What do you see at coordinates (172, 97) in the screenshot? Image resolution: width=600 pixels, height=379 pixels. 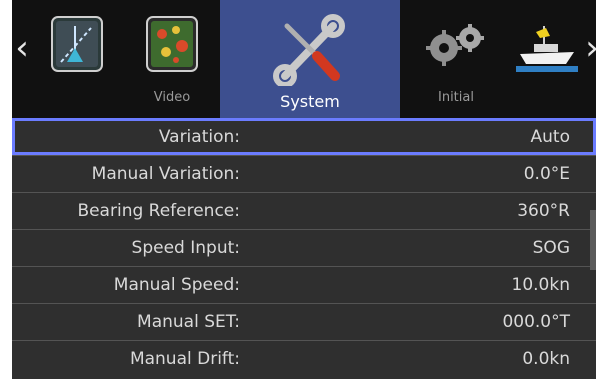 I see `tab-label-video: Video` at bounding box center [172, 97].